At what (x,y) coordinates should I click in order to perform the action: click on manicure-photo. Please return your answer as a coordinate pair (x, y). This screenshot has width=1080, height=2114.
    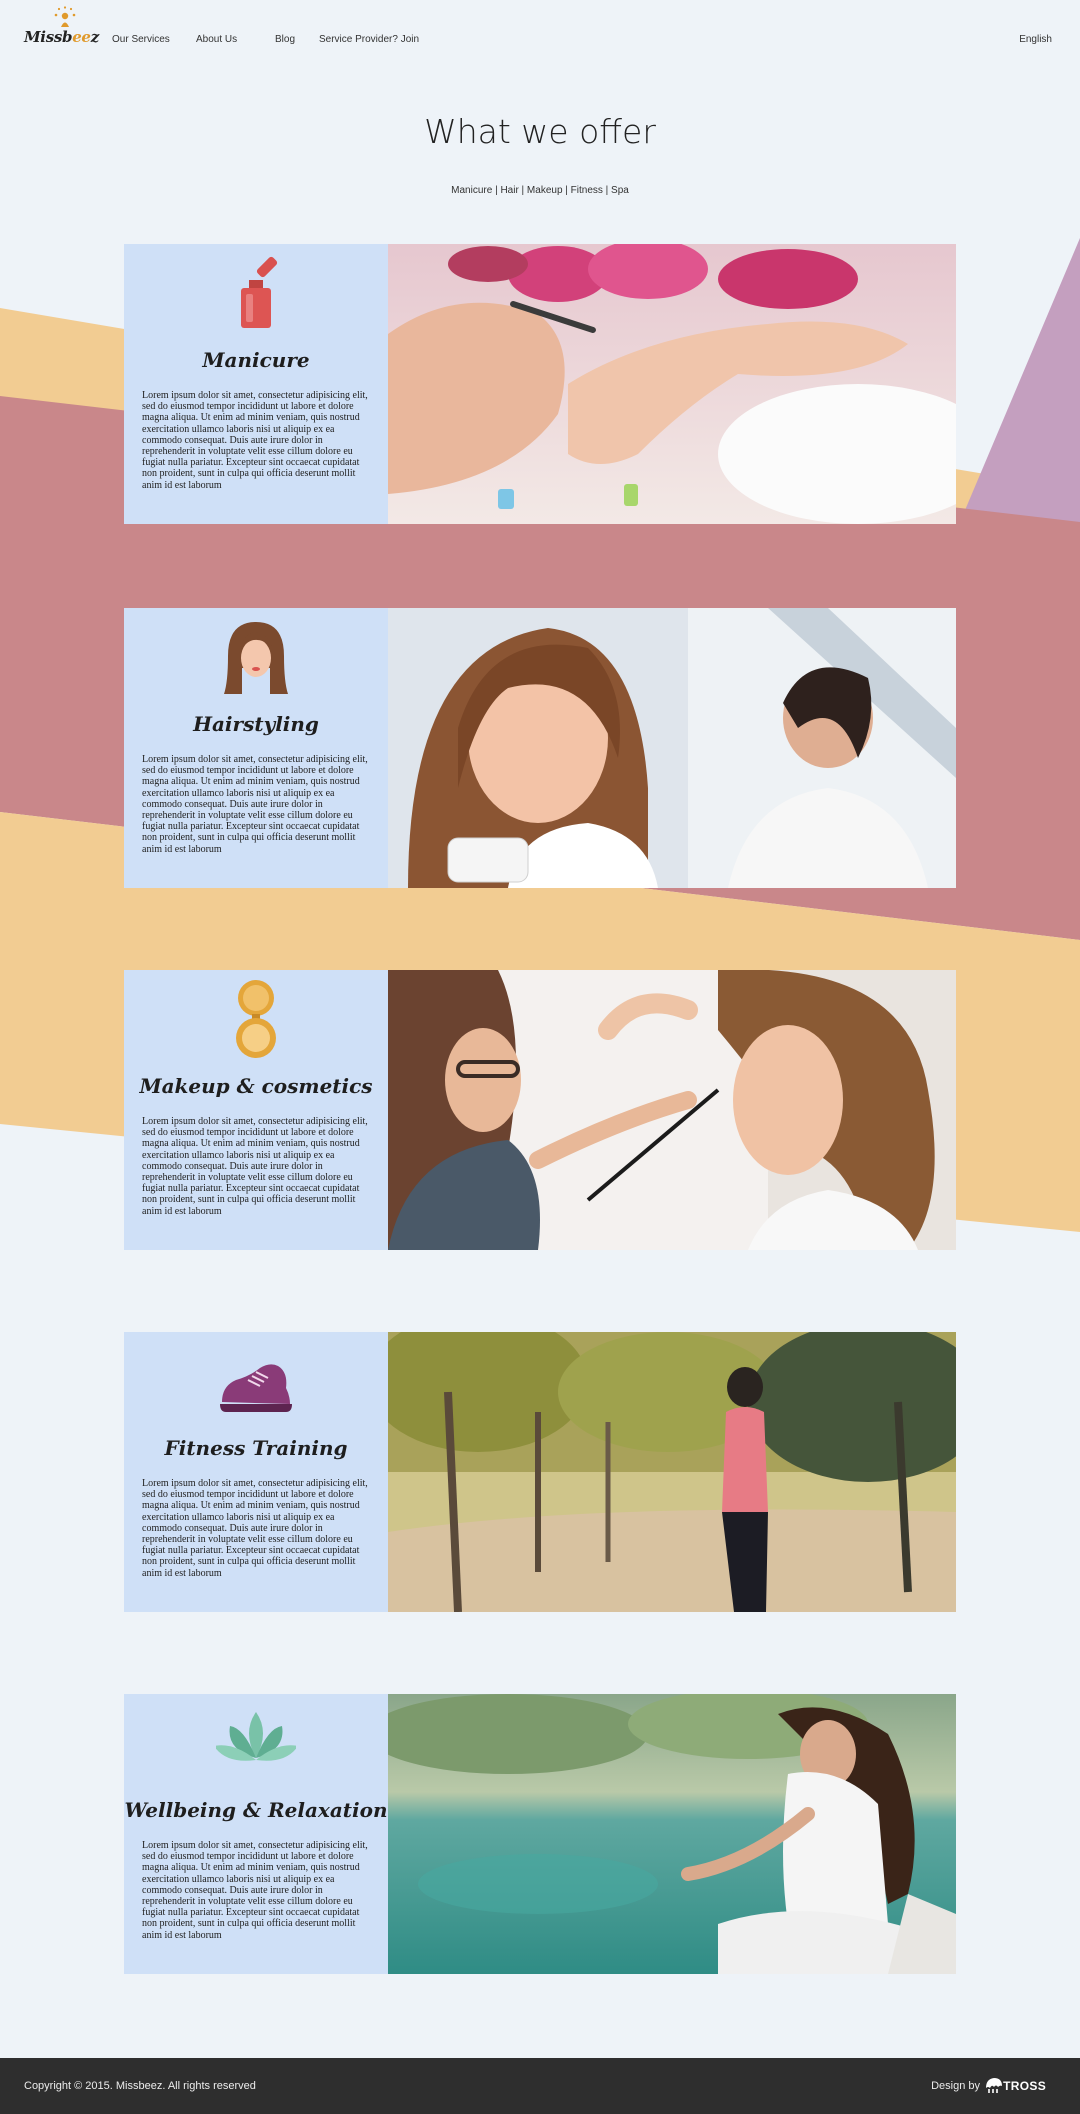
    Looking at the image, I should click on (672, 384).